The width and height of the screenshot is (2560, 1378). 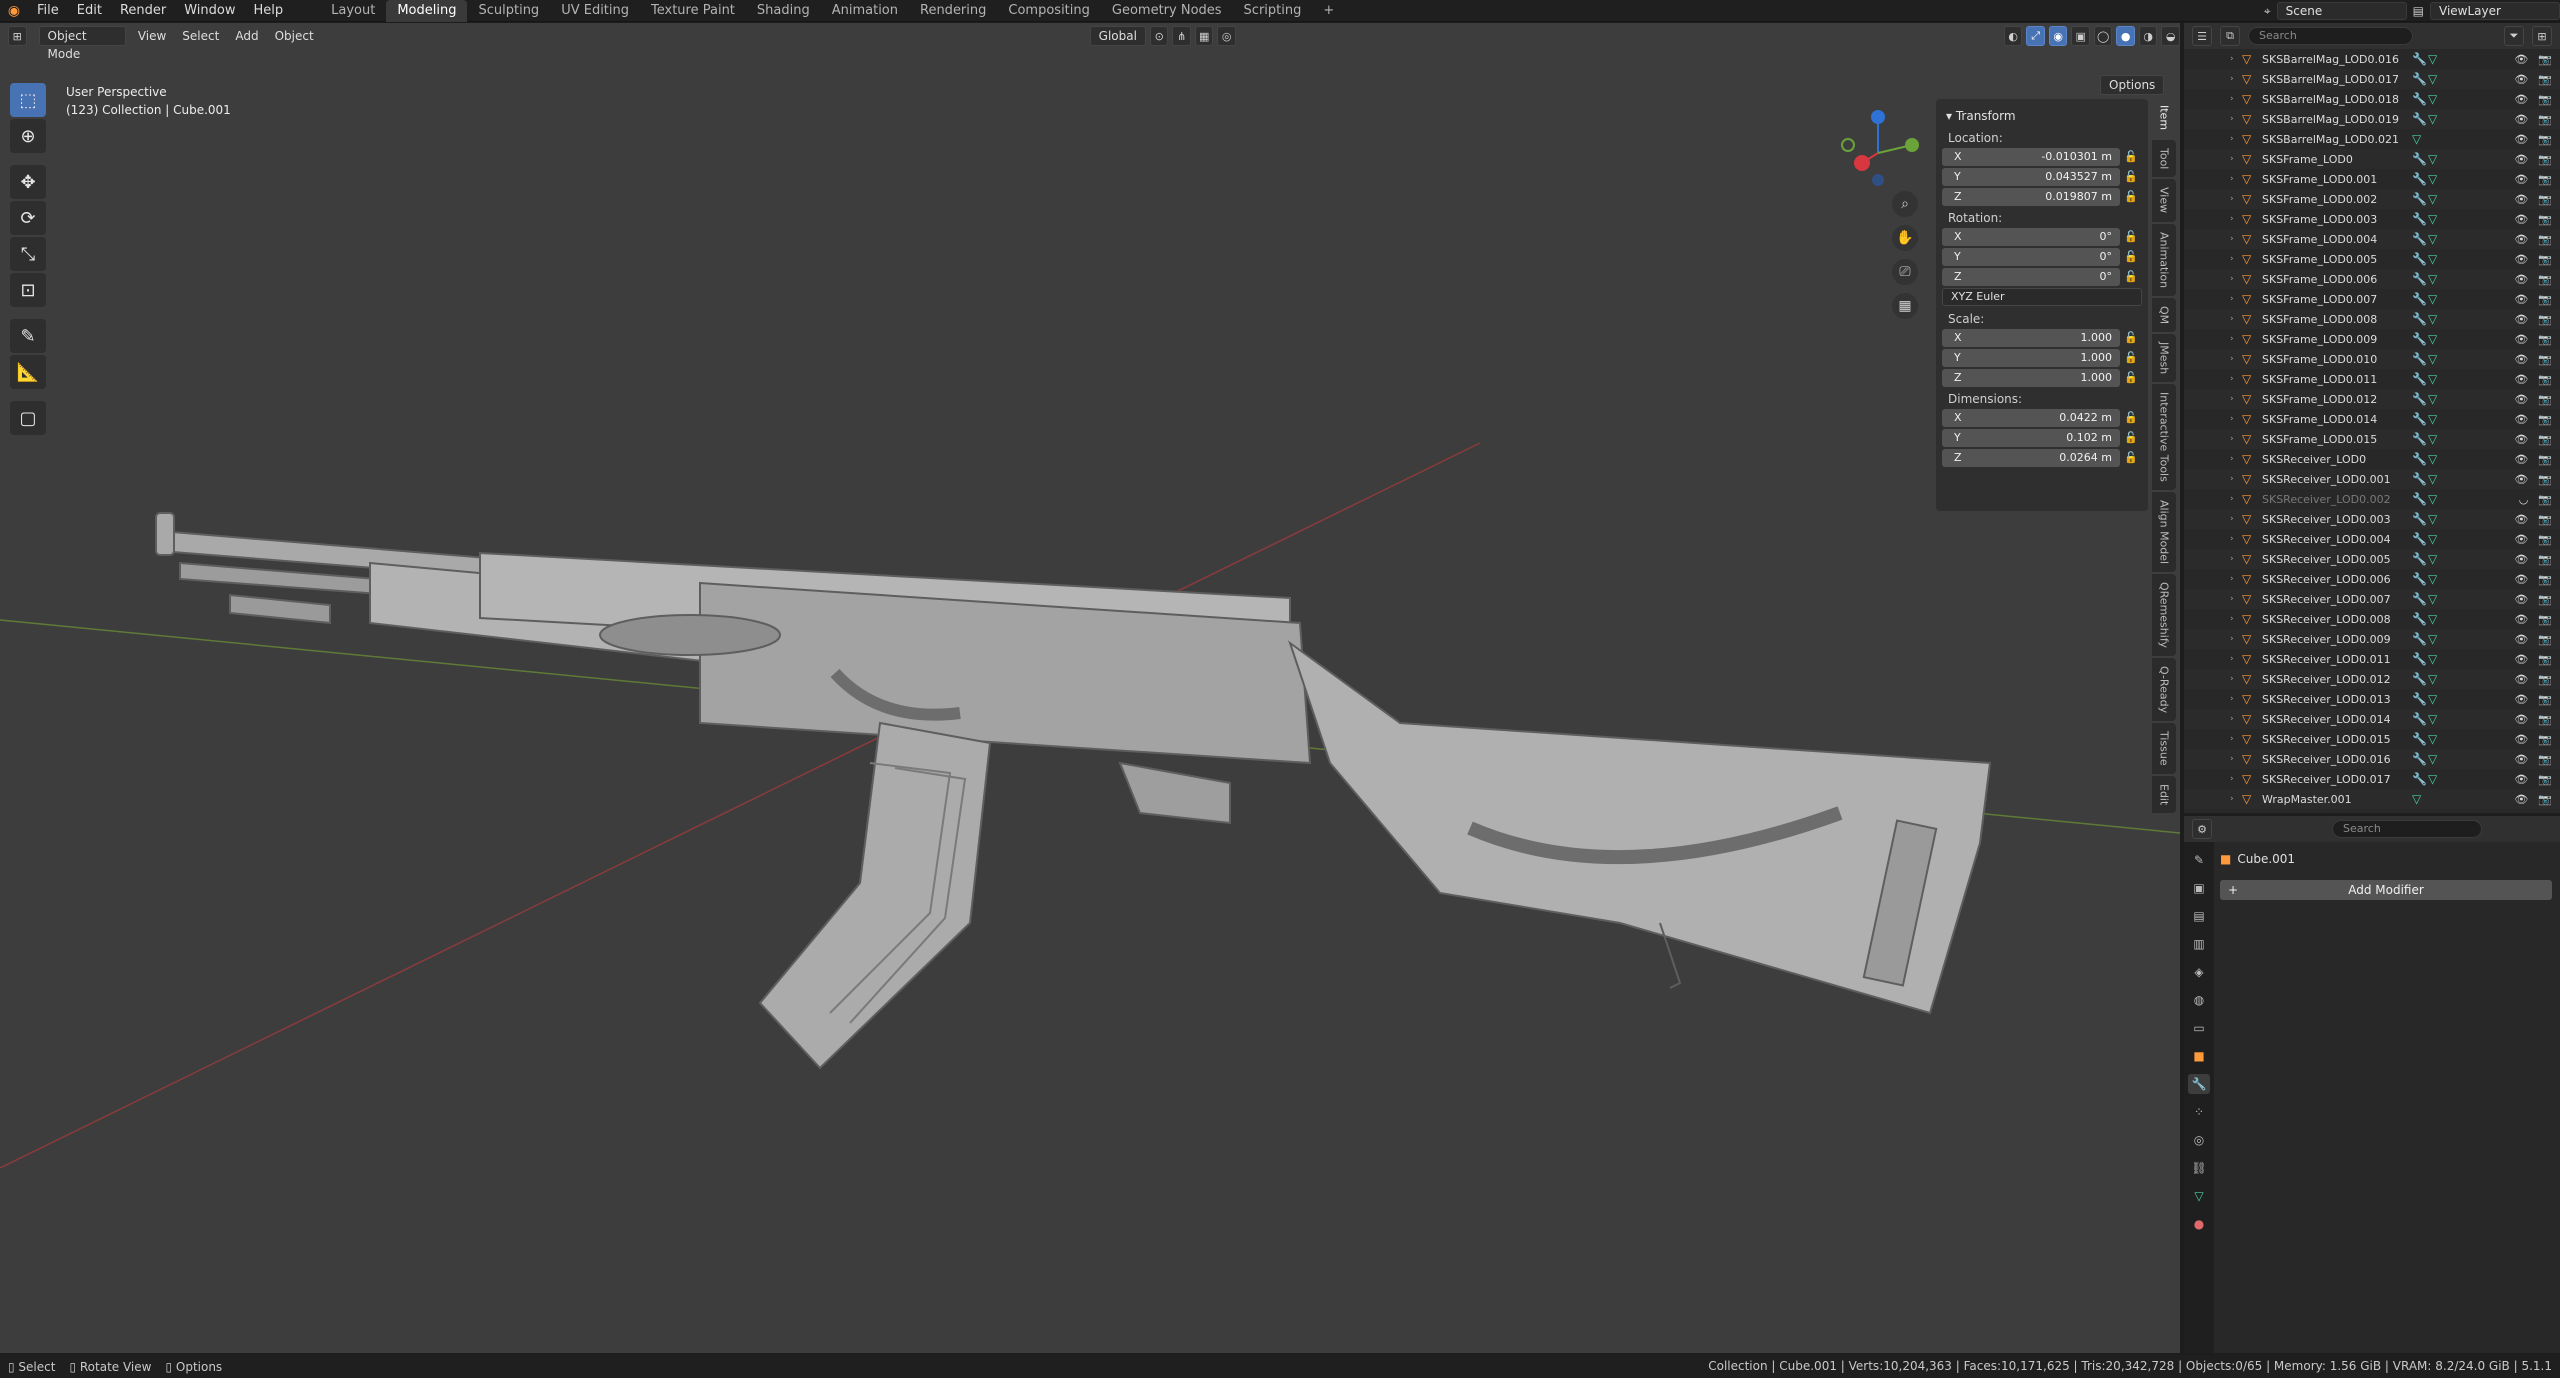 What do you see at coordinates (2337, 139) in the screenshot?
I see `object-name: SKSBarrelMag_LOD0.021` at bounding box center [2337, 139].